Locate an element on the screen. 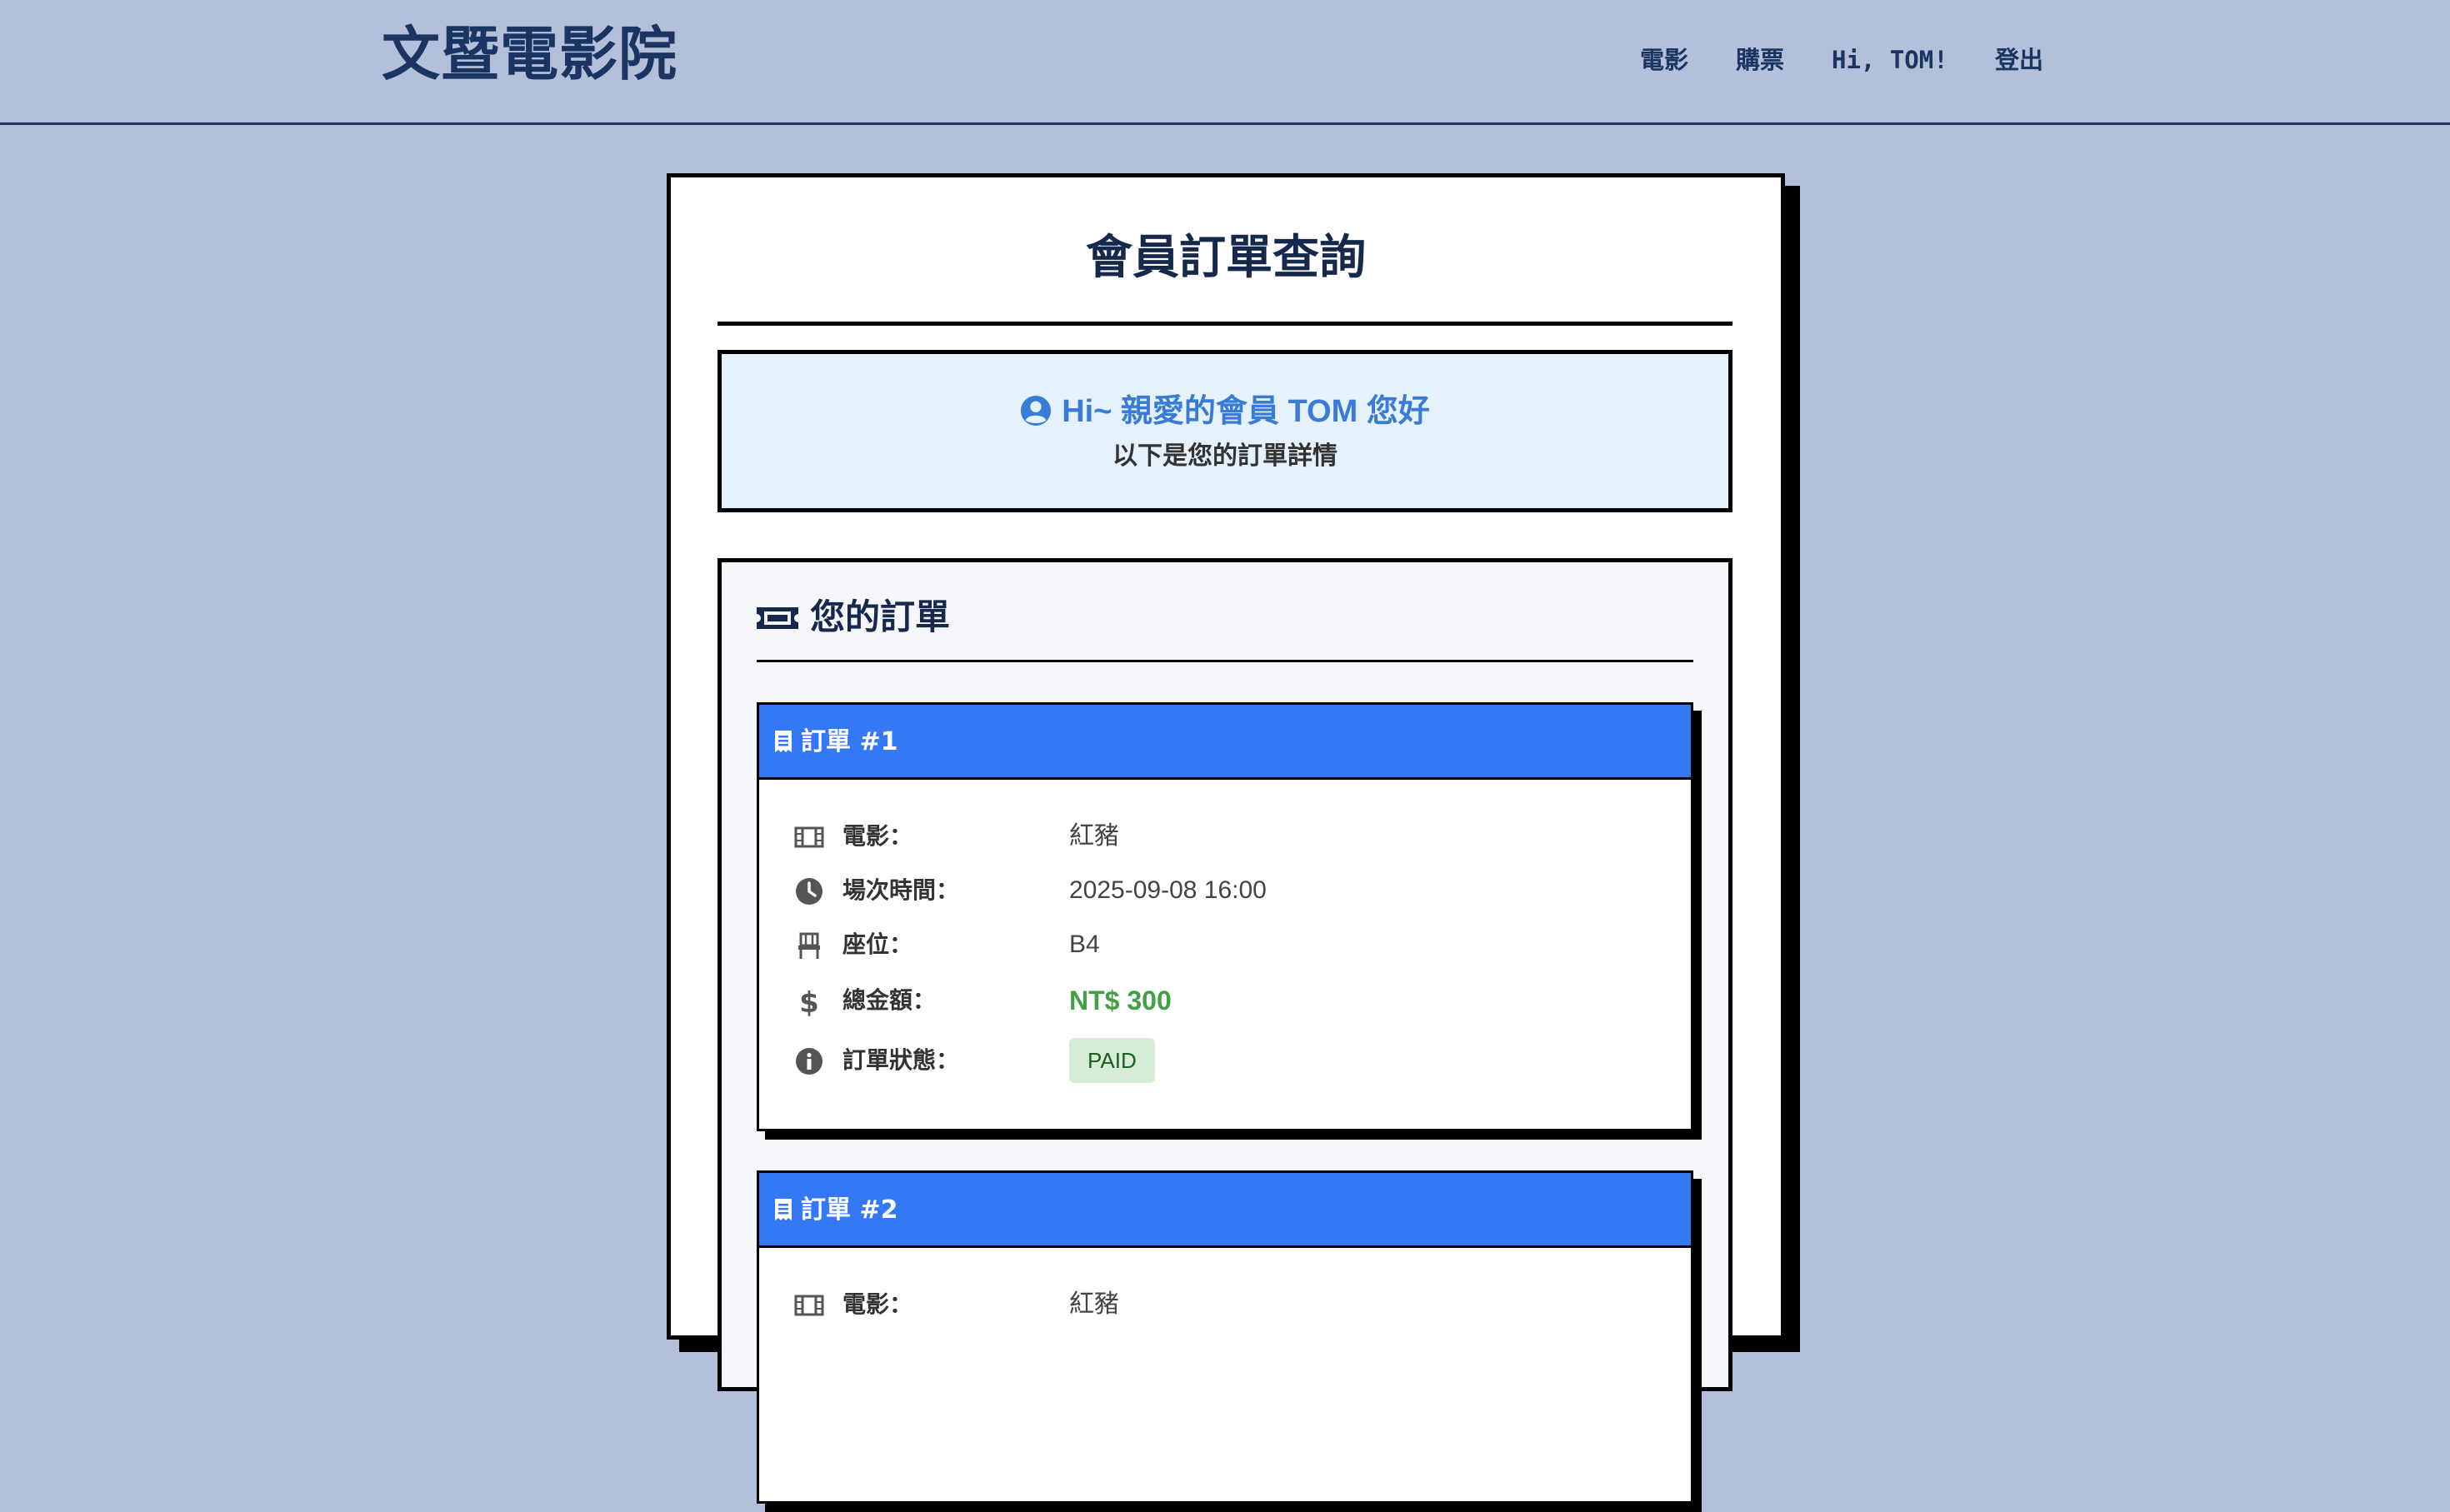 The image size is (2450, 1512). seat-label: 座位： is located at coordinates (877, 944).